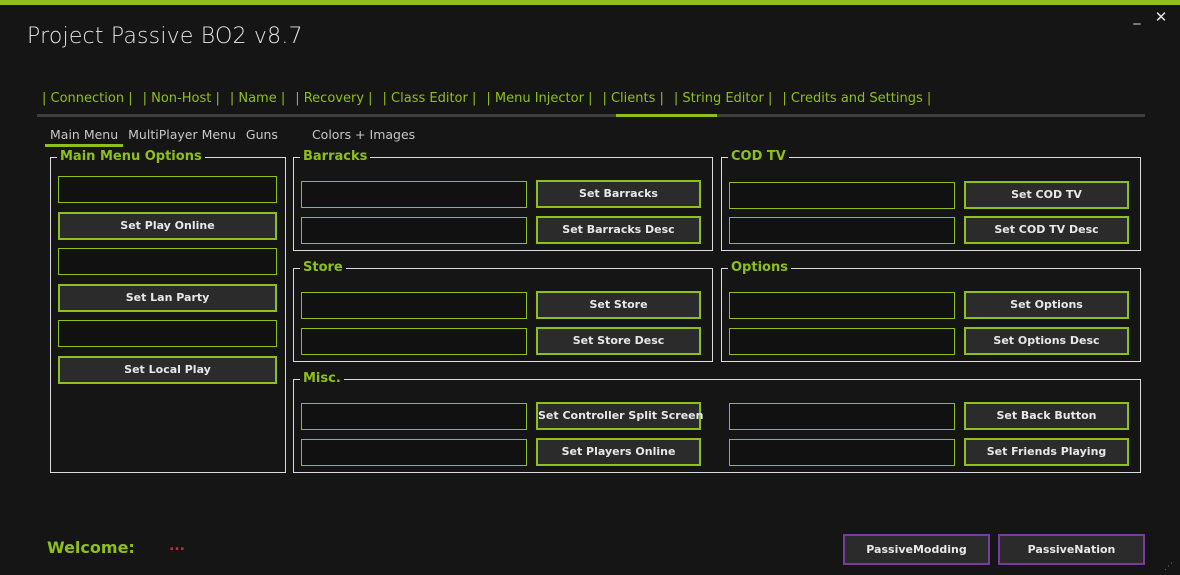 The height and width of the screenshot is (575, 1180). Describe the element at coordinates (618, 341) in the screenshot. I see `set-store-desc-button: Set Store Desc` at that location.